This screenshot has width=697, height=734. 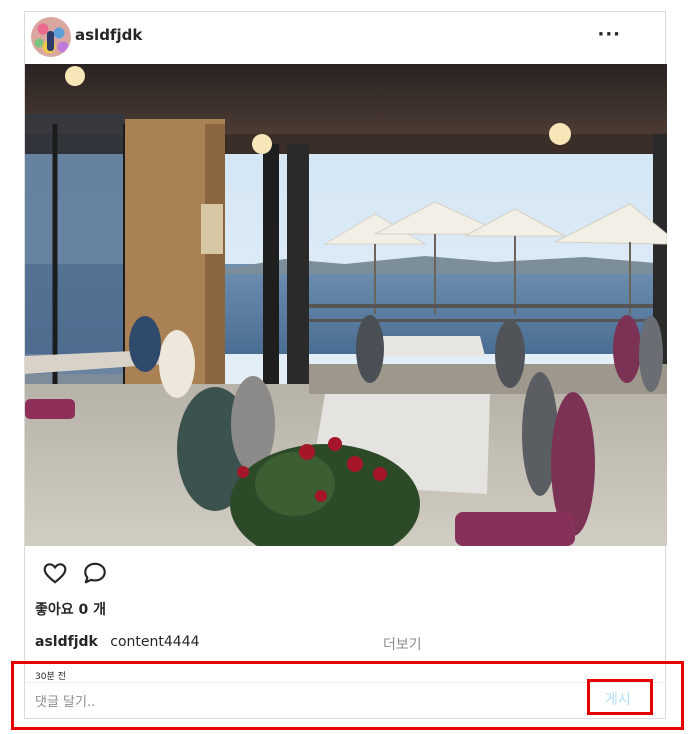 What do you see at coordinates (345, 38) in the screenshot?
I see `post-header: asldfjdk ···` at bounding box center [345, 38].